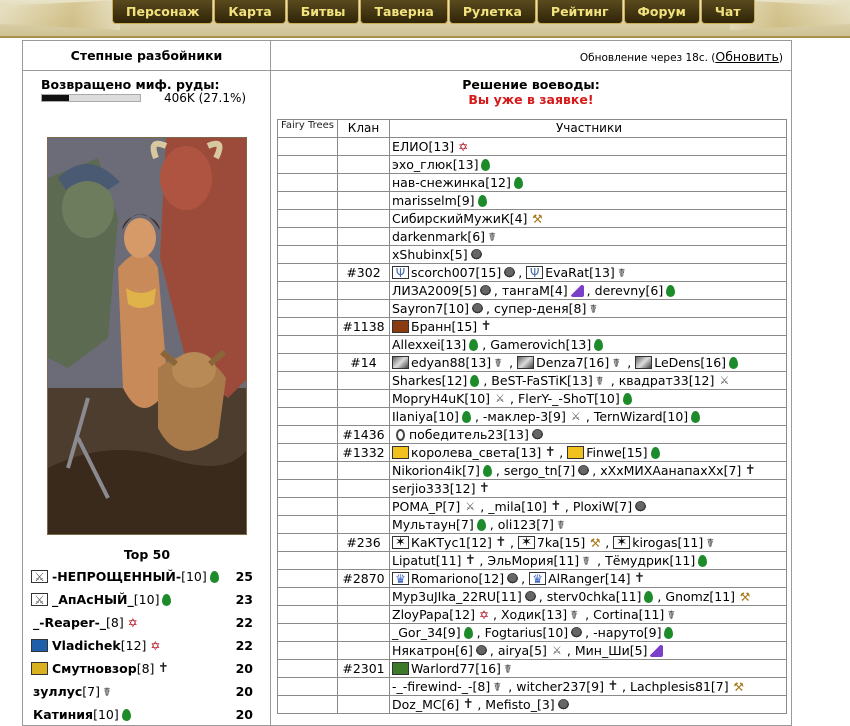 Image resolution: width=850 pixels, height=726 pixels. What do you see at coordinates (519, 704) in the screenshot?
I see `participant-name: Mefisto_[3]` at bounding box center [519, 704].